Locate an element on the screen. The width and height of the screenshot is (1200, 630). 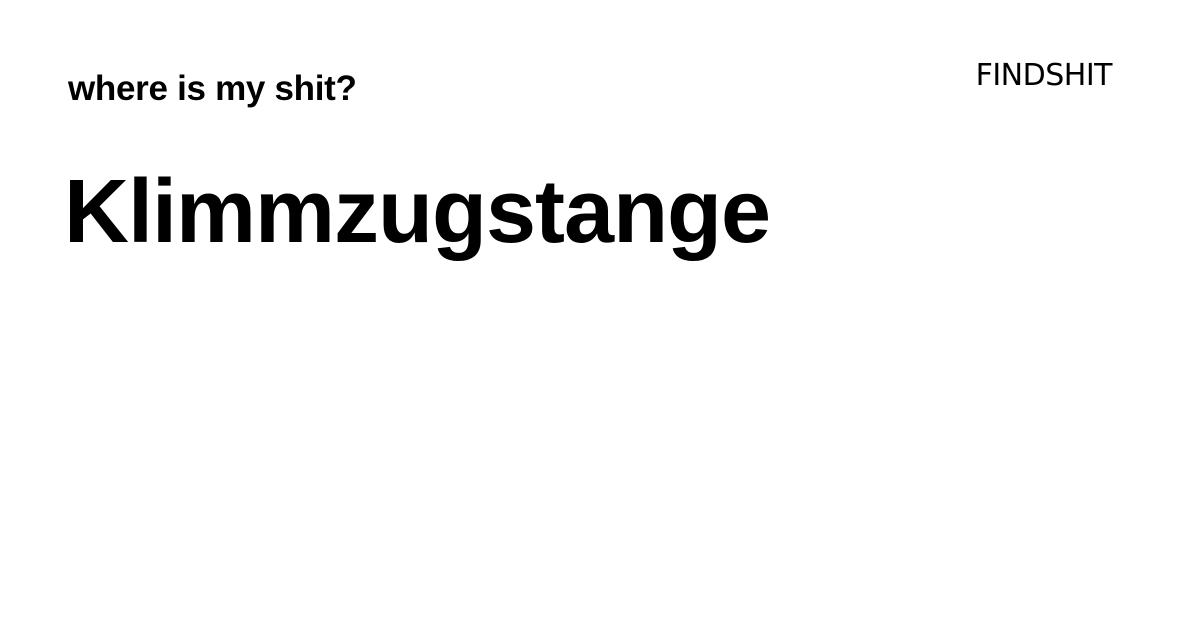
page-title: Klimmzugstange is located at coordinates (417, 212).